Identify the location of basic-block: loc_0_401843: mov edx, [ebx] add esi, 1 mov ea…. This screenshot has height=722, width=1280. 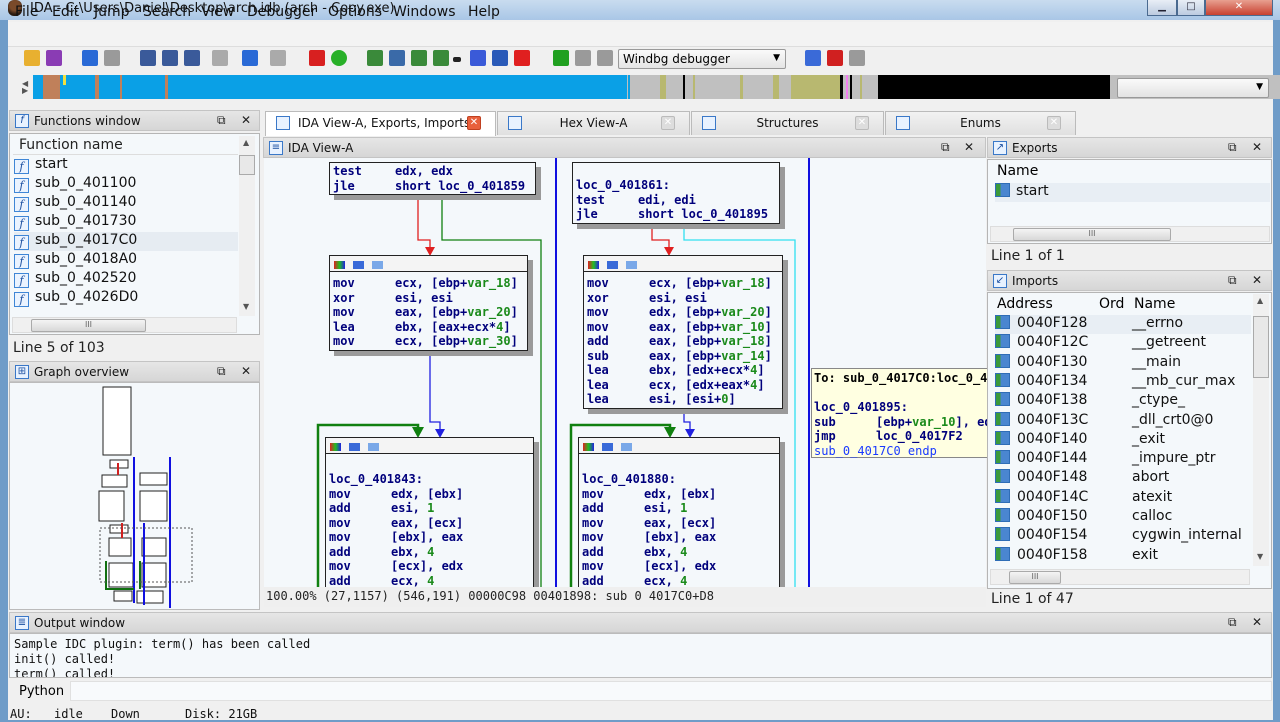
(429, 512).